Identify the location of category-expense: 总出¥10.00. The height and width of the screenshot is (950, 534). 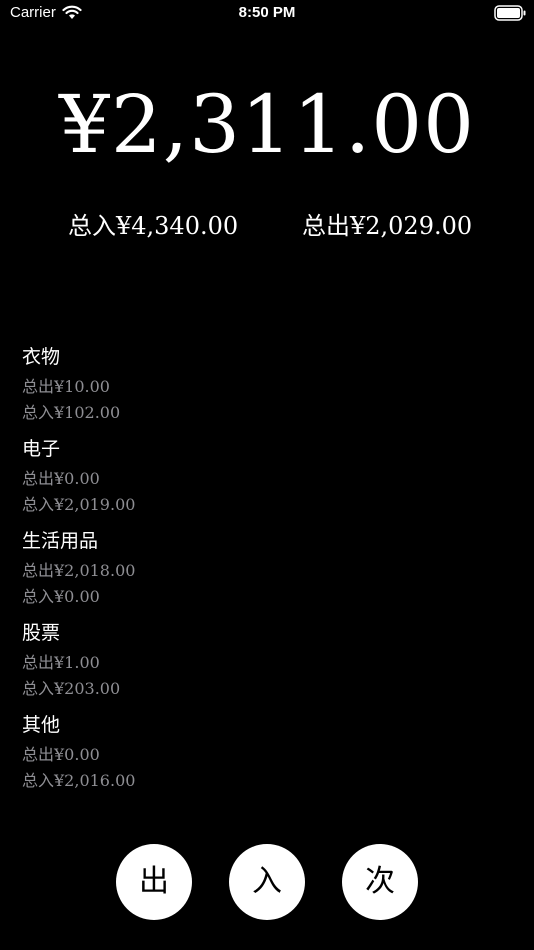
(66, 386).